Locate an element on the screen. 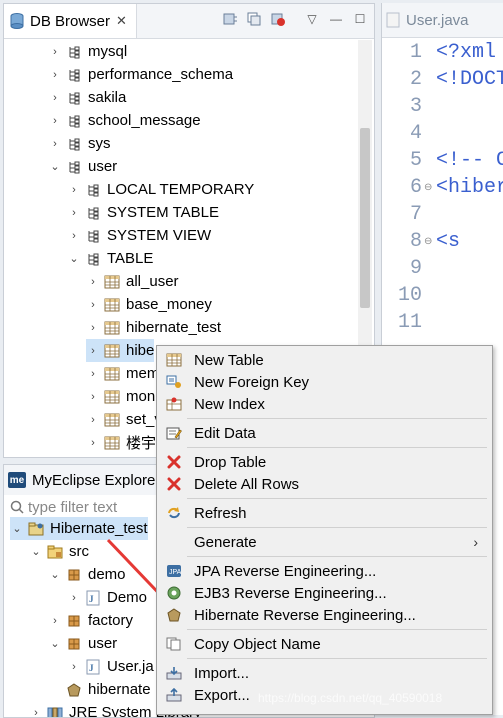 The height and width of the screenshot is (718, 503). tree-item-item: › 楼宇 is located at coordinates (121, 442).